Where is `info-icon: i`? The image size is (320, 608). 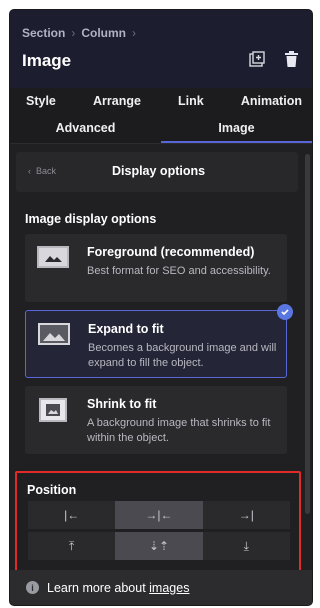 info-icon: i is located at coordinates (32, 587).